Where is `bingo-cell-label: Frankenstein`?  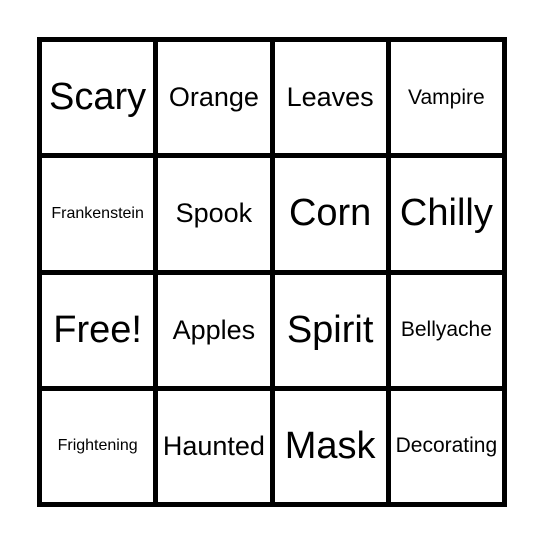
bingo-cell-label: Frankenstein is located at coordinates (97, 213).